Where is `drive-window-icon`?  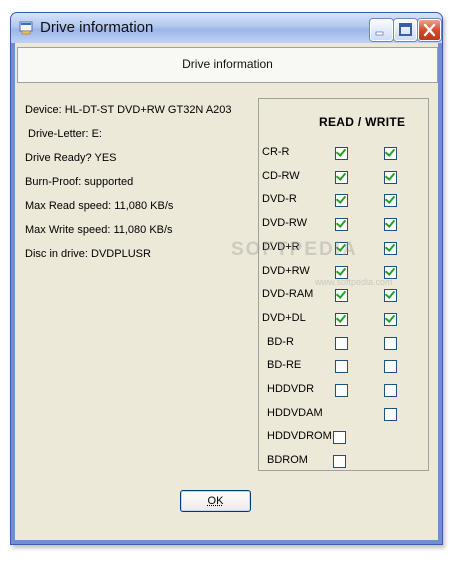
drive-window-icon is located at coordinates (26, 28).